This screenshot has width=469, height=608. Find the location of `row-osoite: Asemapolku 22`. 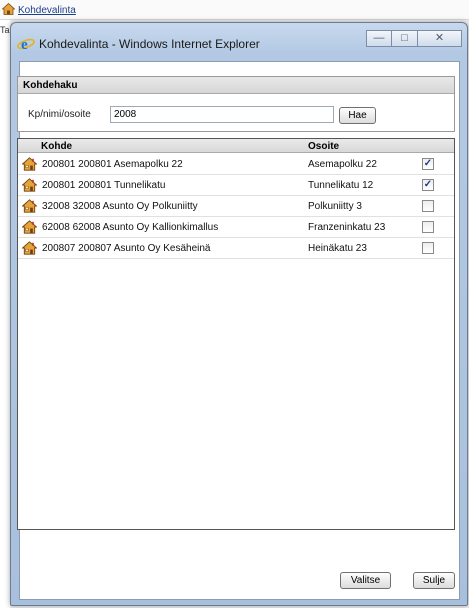

row-osoite: Asemapolku 22 is located at coordinates (342, 164).